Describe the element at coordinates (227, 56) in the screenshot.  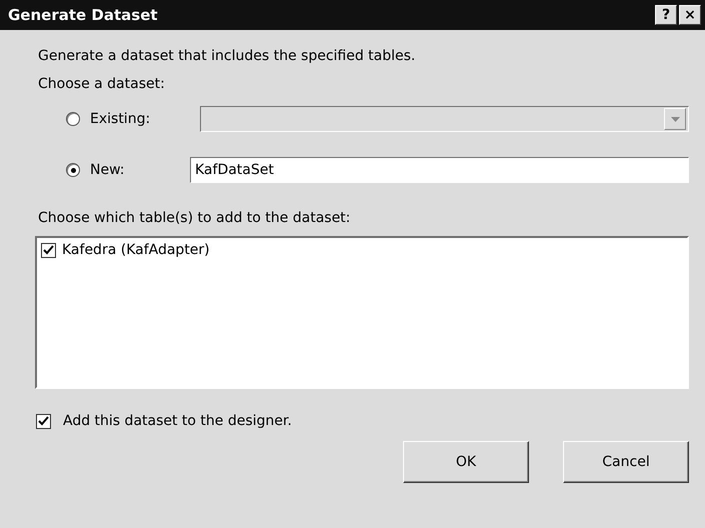
I see `description-text: Generate a dataset that includes the specified tables.` at that location.